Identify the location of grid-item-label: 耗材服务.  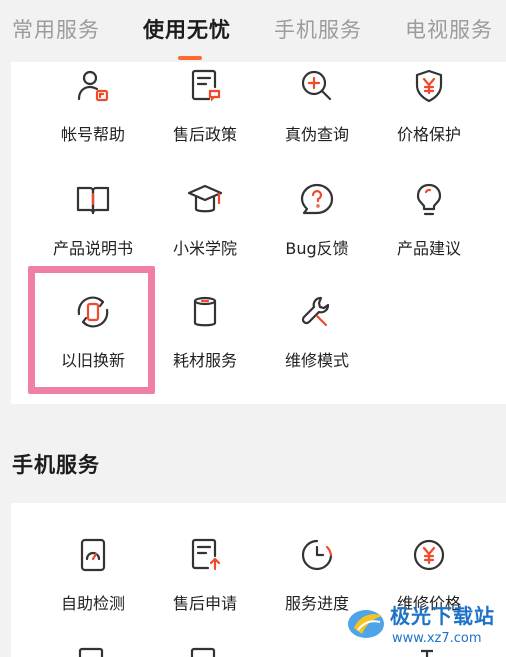
(204, 360).